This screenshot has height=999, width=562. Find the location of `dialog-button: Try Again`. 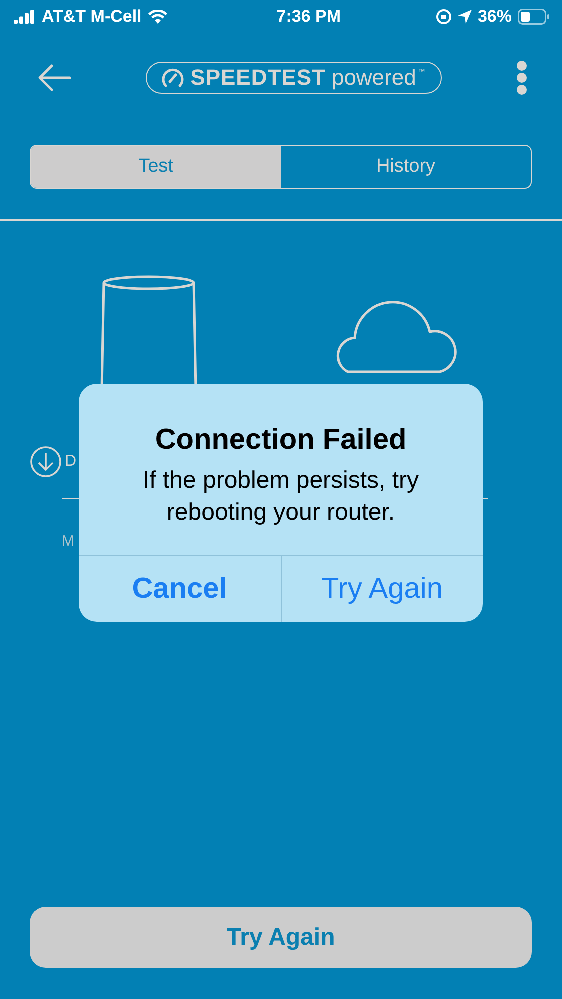

dialog-button: Try Again is located at coordinates (381, 589).